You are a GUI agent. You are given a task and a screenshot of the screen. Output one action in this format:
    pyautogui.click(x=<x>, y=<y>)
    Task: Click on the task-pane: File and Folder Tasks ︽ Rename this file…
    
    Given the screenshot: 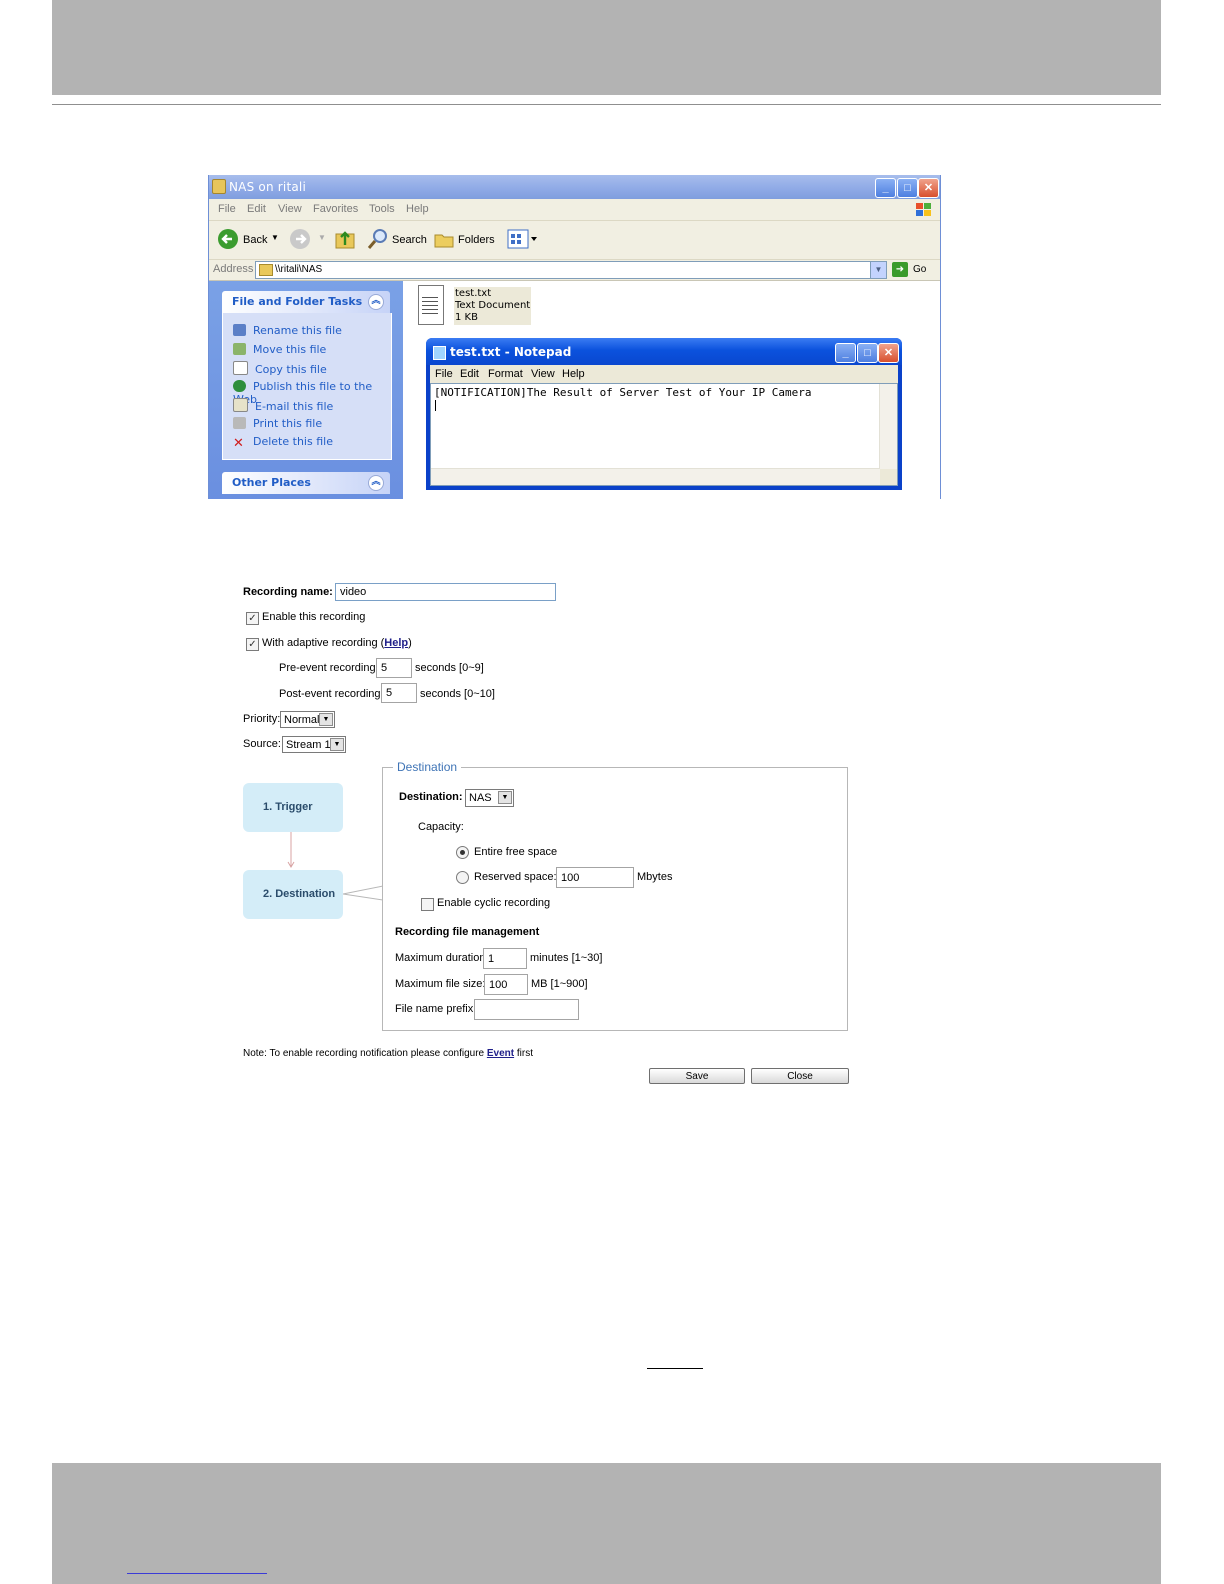 What is the action you would take?
    pyautogui.click(x=306, y=390)
    